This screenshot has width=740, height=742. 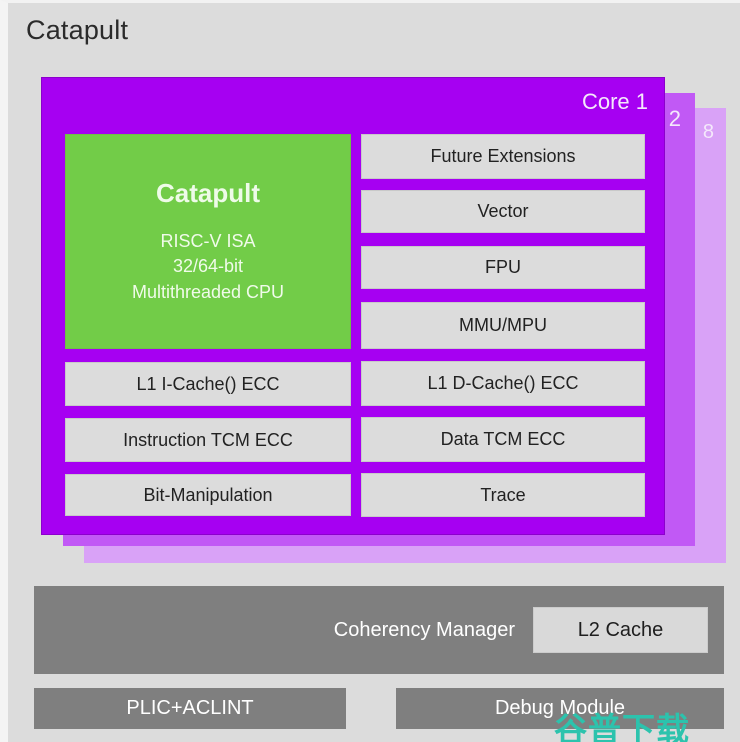 What do you see at coordinates (208, 384) in the screenshot?
I see `ip-block-l1-icache-ecc: L1 I-Cache() ECC` at bounding box center [208, 384].